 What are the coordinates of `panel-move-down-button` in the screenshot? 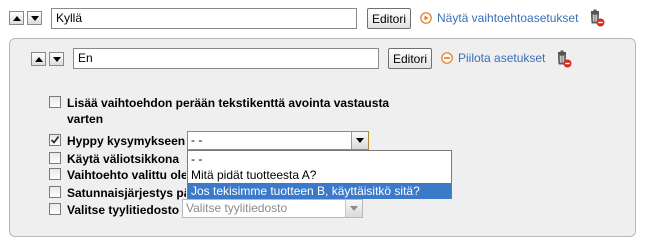 It's located at (56, 59).